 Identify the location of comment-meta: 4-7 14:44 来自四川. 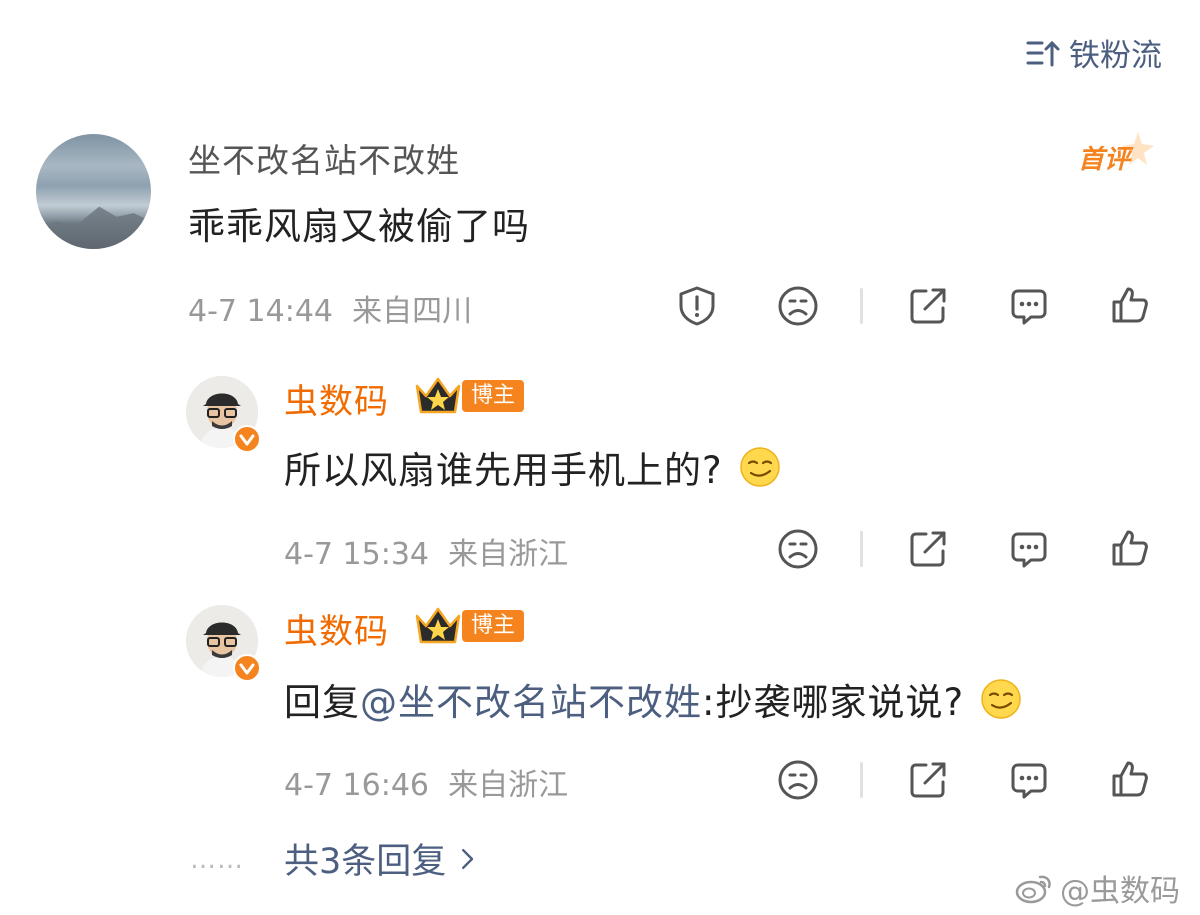
(330, 308).